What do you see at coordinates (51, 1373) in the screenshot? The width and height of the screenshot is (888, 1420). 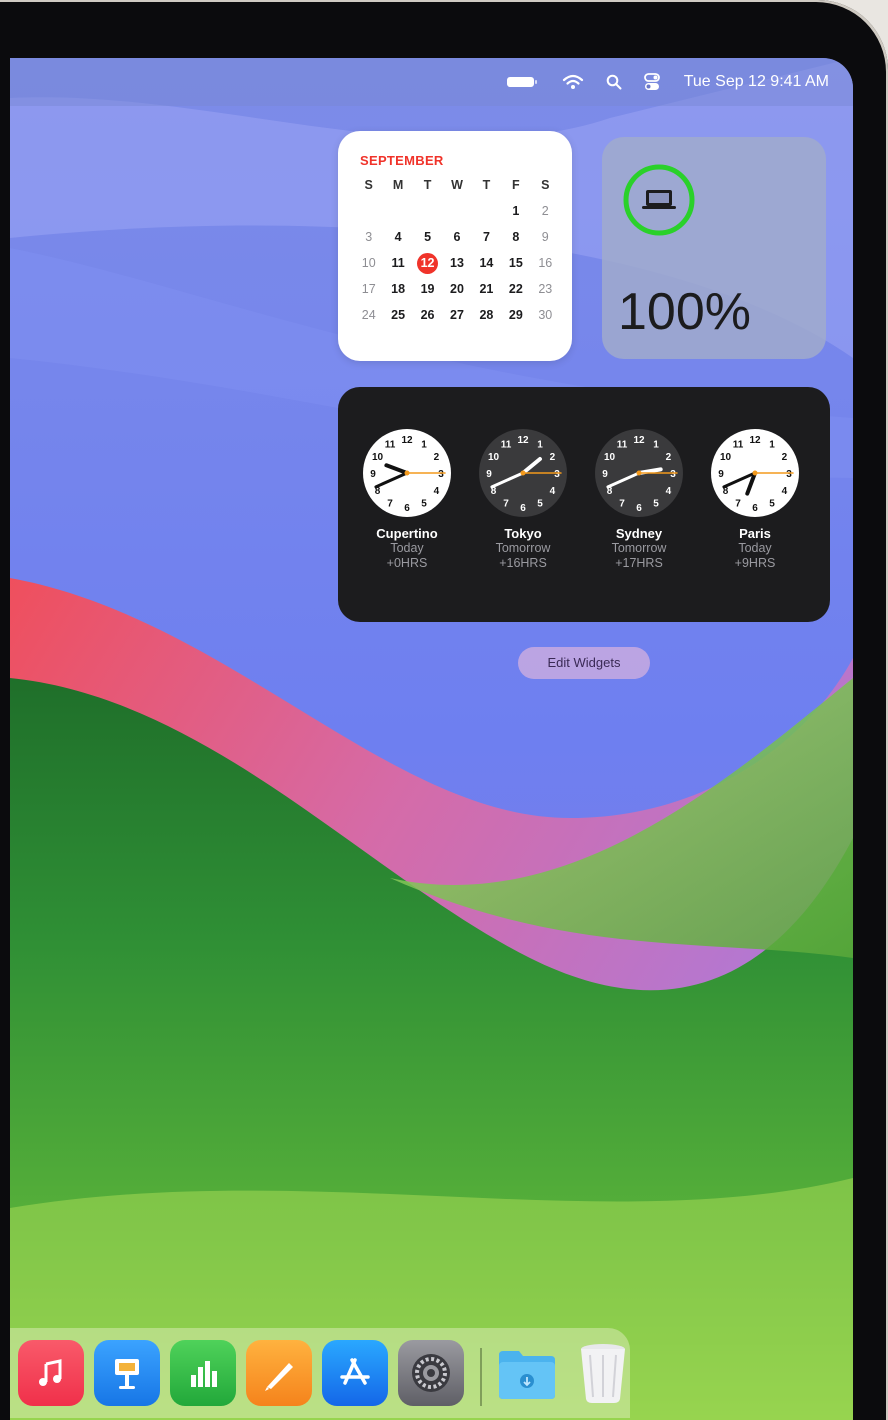 I see `music-icon` at bounding box center [51, 1373].